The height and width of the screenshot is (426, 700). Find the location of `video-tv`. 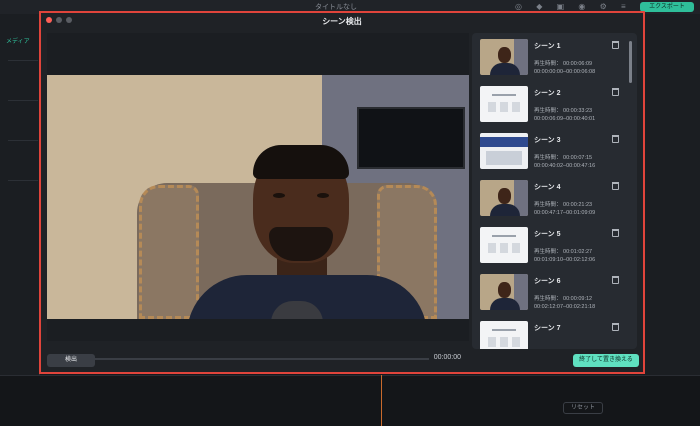

video-tv is located at coordinates (411, 138).